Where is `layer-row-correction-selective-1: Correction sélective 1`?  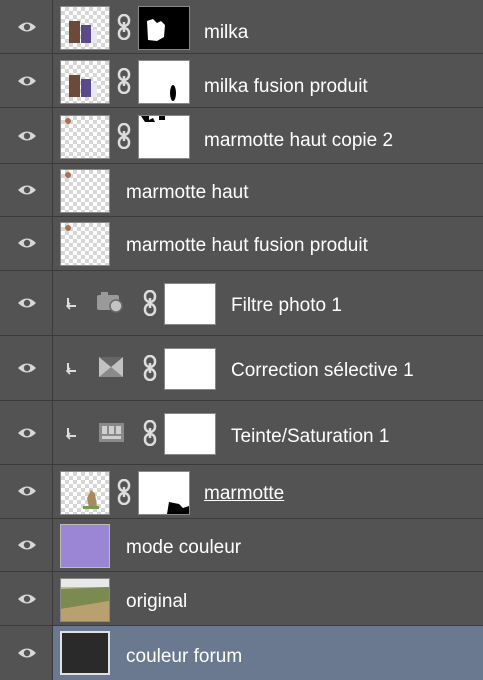 layer-row-correction-selective-1: Correction sélective 1 is located at coordinates (241, 368).